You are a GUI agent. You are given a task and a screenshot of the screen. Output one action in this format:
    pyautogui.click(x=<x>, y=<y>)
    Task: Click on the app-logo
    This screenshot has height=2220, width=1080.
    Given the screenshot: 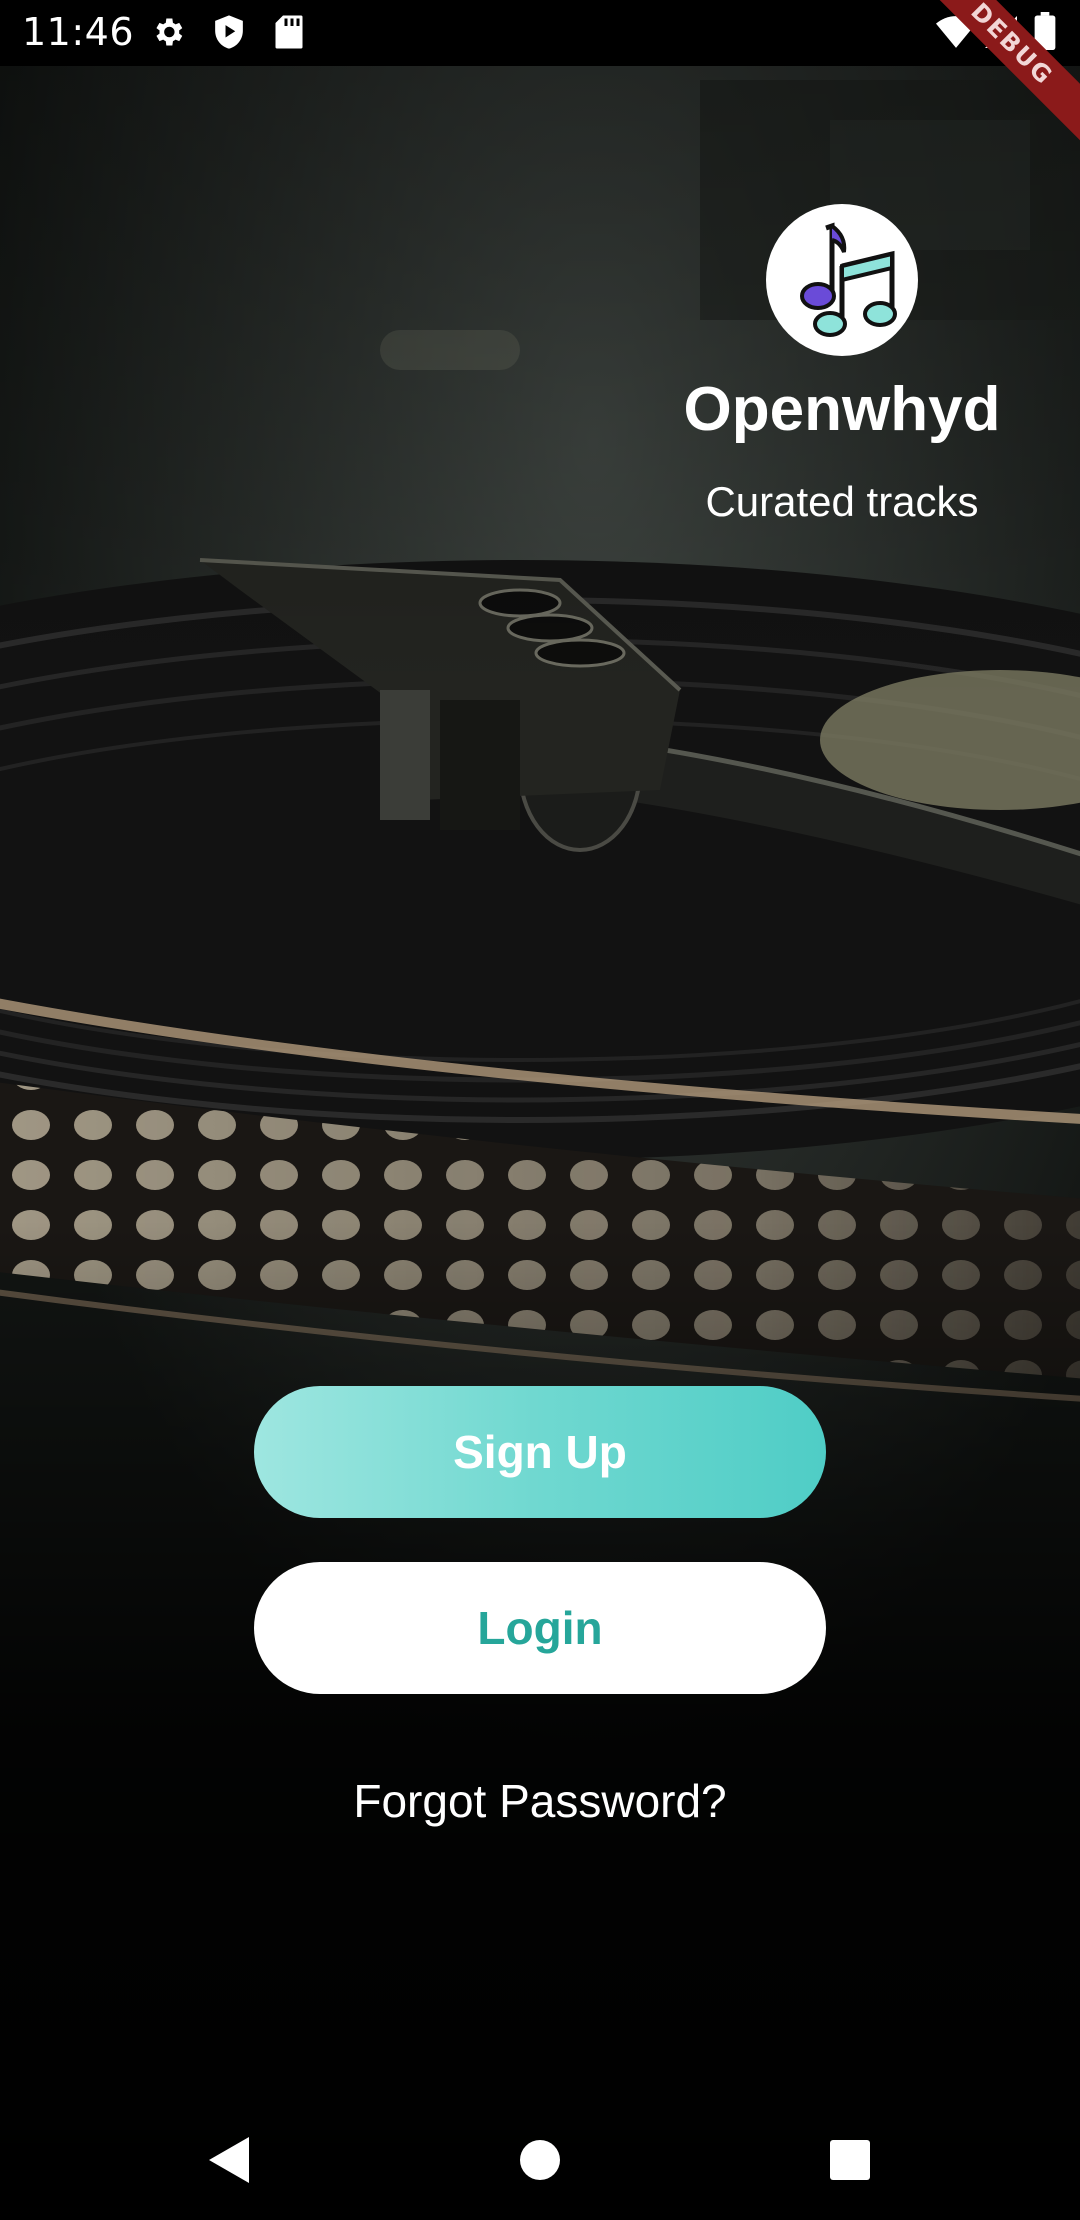 What is the action you would take?
    pyautogui.click(x=842, y=280)
    